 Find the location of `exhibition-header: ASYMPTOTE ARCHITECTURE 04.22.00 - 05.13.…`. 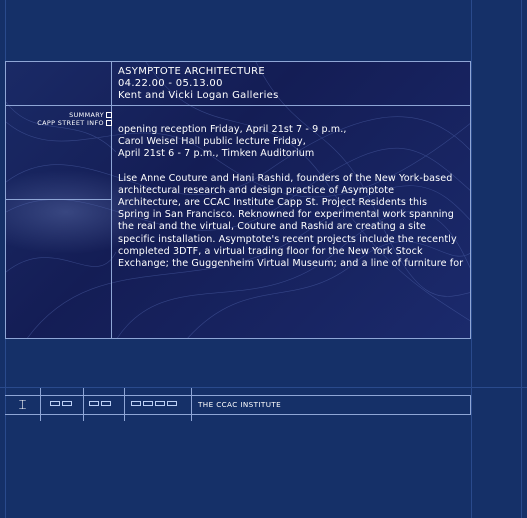

exhibition-header: ASYMPTOTE ARCHITECTURE 04.22.00 - 05.13.… is located at coordinates (293, 84).